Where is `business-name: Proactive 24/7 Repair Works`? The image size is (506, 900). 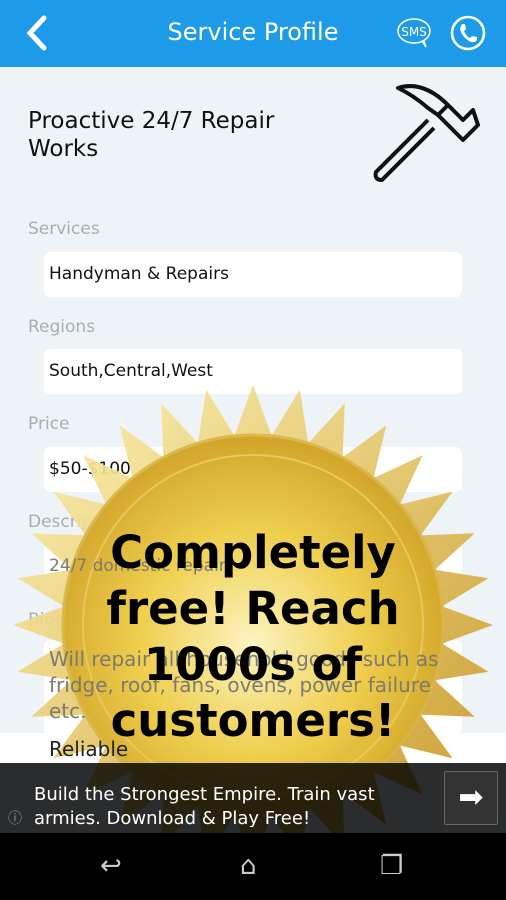 business-name: Proactive 24/7 Repair Works is located at coordinates (151, 135).